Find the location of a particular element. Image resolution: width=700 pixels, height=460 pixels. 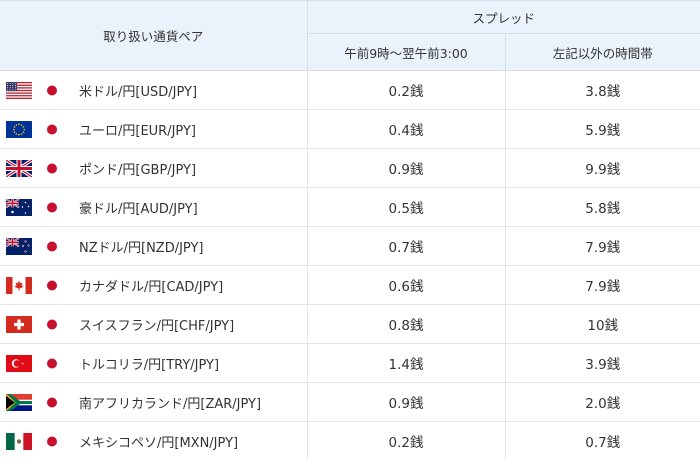

pair-cell: 南アフリカランド/円[ZAR/JPY] is located at coordinates (153, 402).